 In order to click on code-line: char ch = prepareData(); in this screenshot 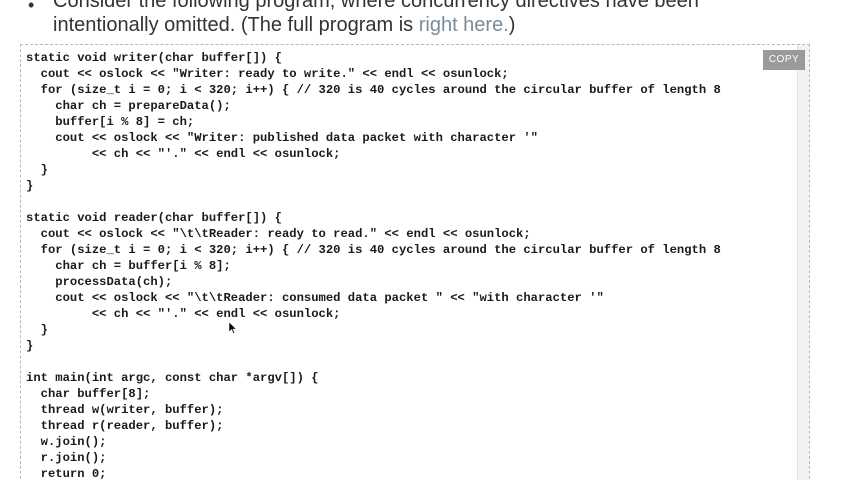, I will do `click(128, 106)`.